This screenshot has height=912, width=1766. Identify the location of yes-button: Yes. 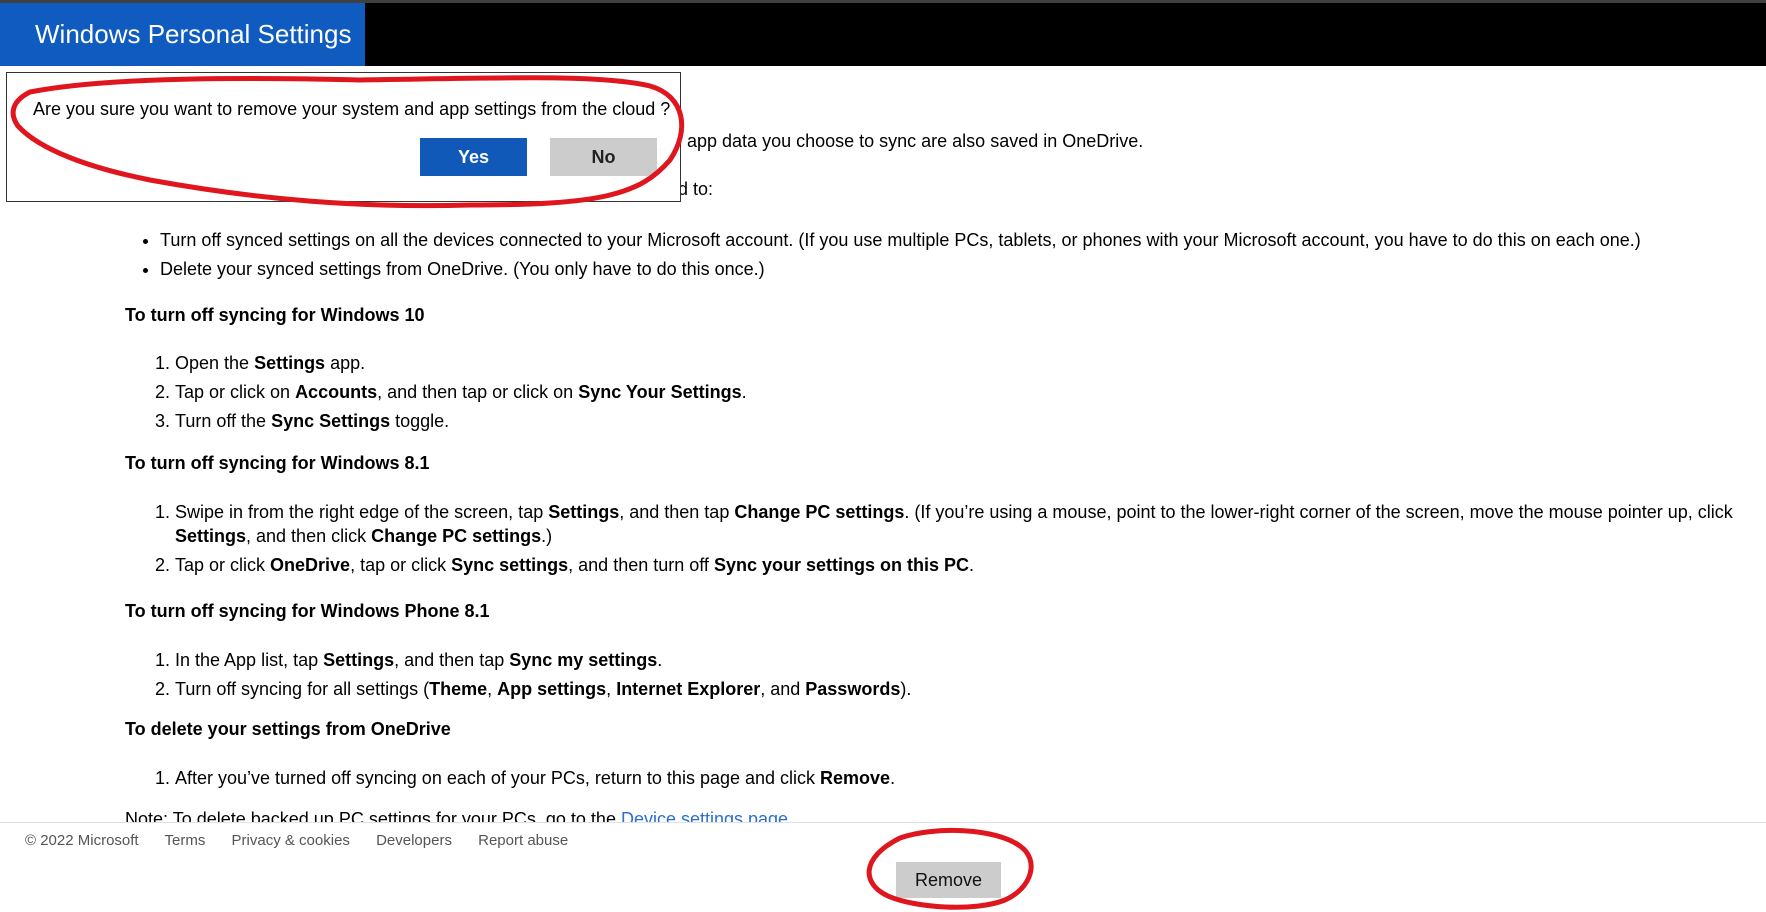
(473, 157).